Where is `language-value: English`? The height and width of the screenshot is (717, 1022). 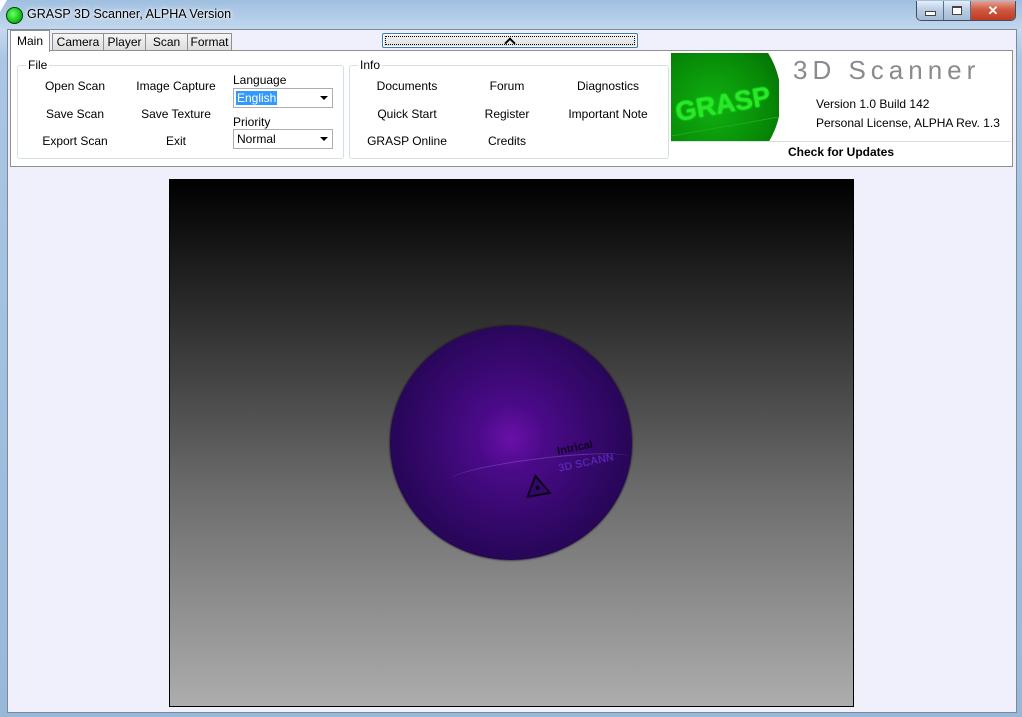 language-value: English is located at coordinates (257, 98).